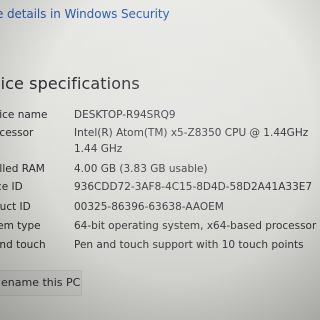 This screenshot has width=320, height=320. Describe the element at coordinates (15, 207) in the screenshot. I see `spec-label: duct ID` at that location.